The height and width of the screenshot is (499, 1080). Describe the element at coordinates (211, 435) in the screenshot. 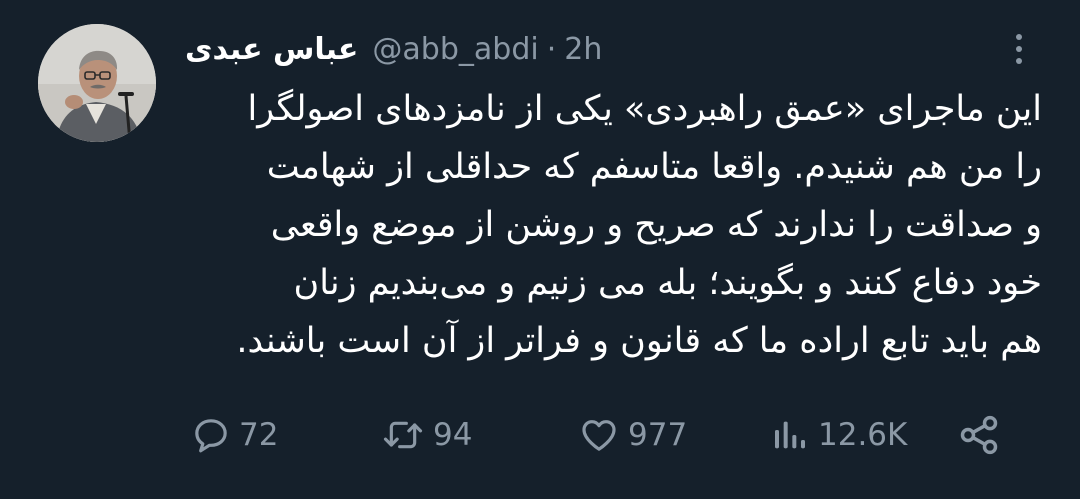

I see `speech-bubble-icon` at that location.